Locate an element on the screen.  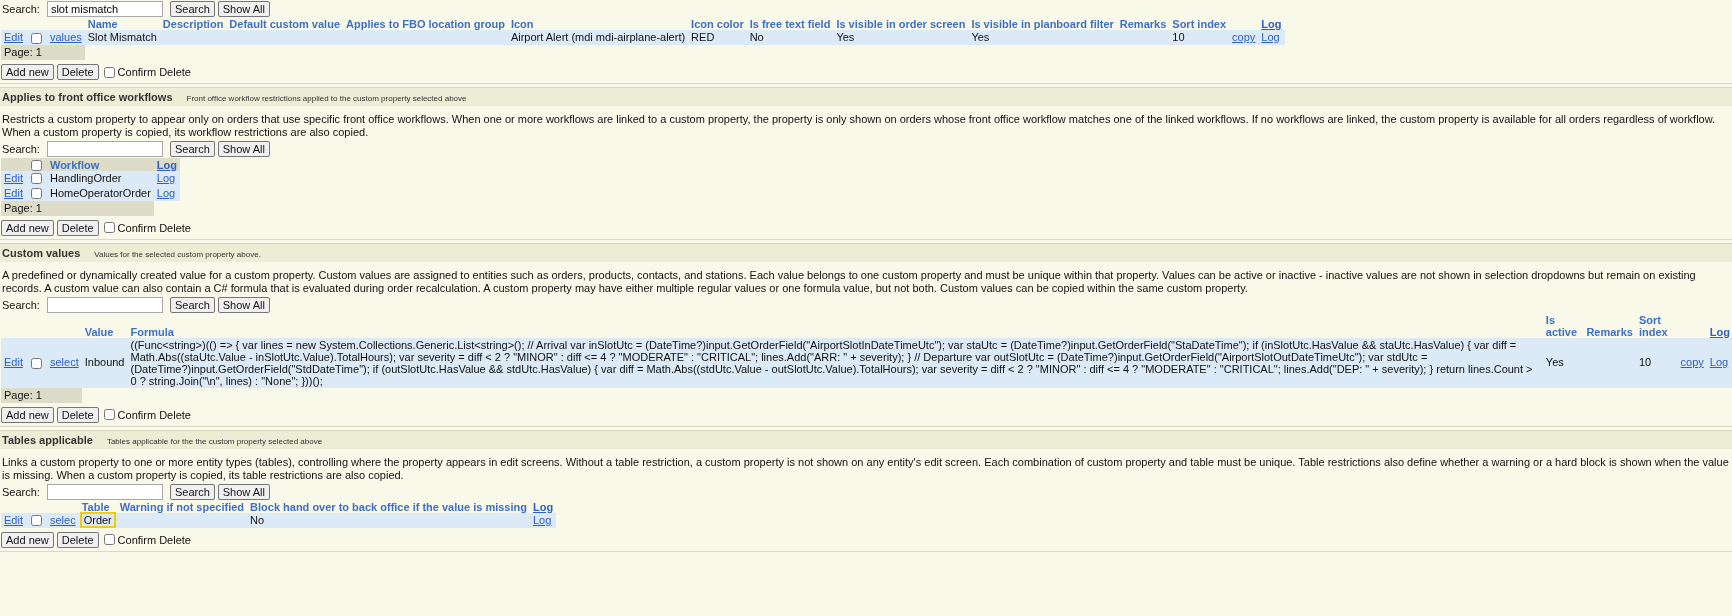
section-title: Applies to front office workflows is located at coordinates (87, 97).